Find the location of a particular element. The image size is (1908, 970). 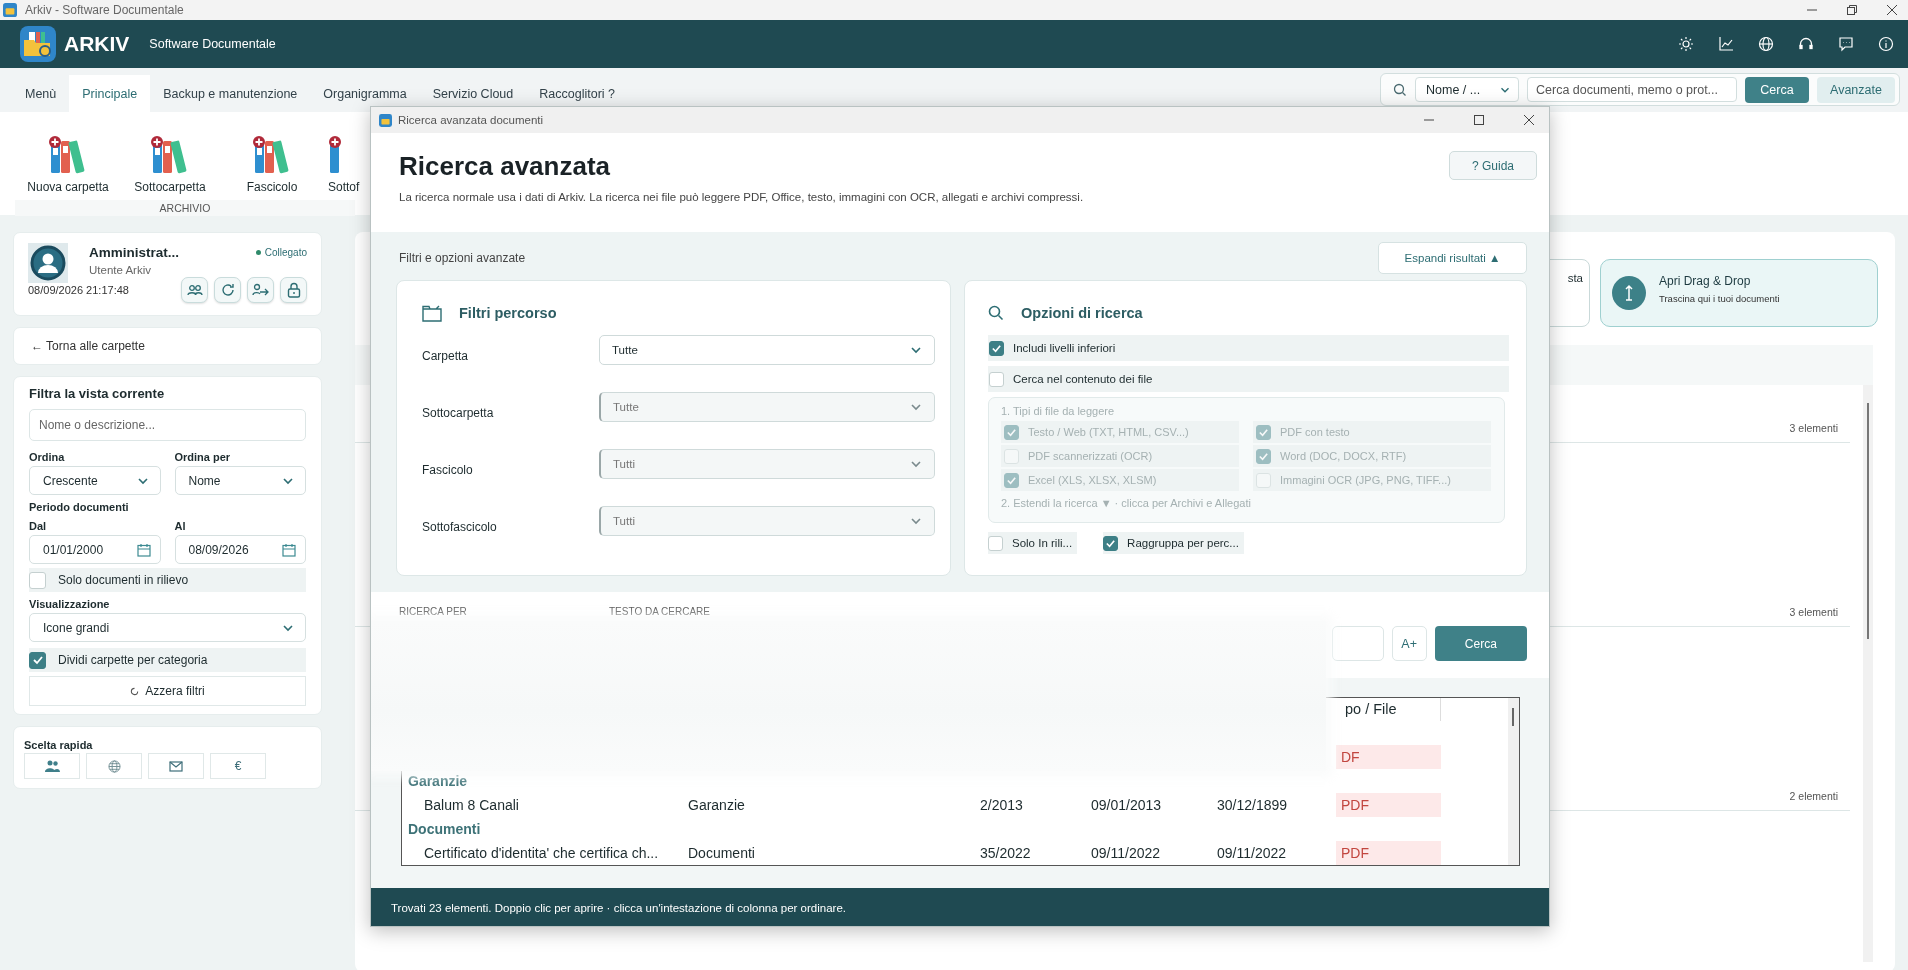

table-cell-text: 30/12/1899 is located at coordinates (1253, 805).